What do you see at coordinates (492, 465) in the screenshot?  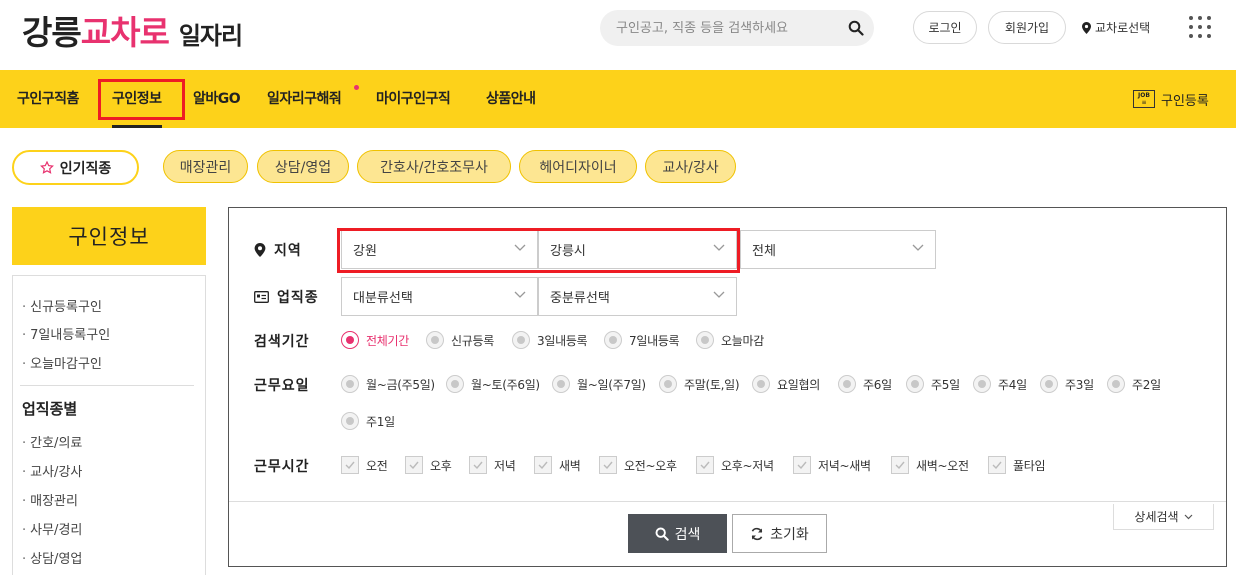 I see `worktime-option: 저녁` at bounding box center [492, 465].